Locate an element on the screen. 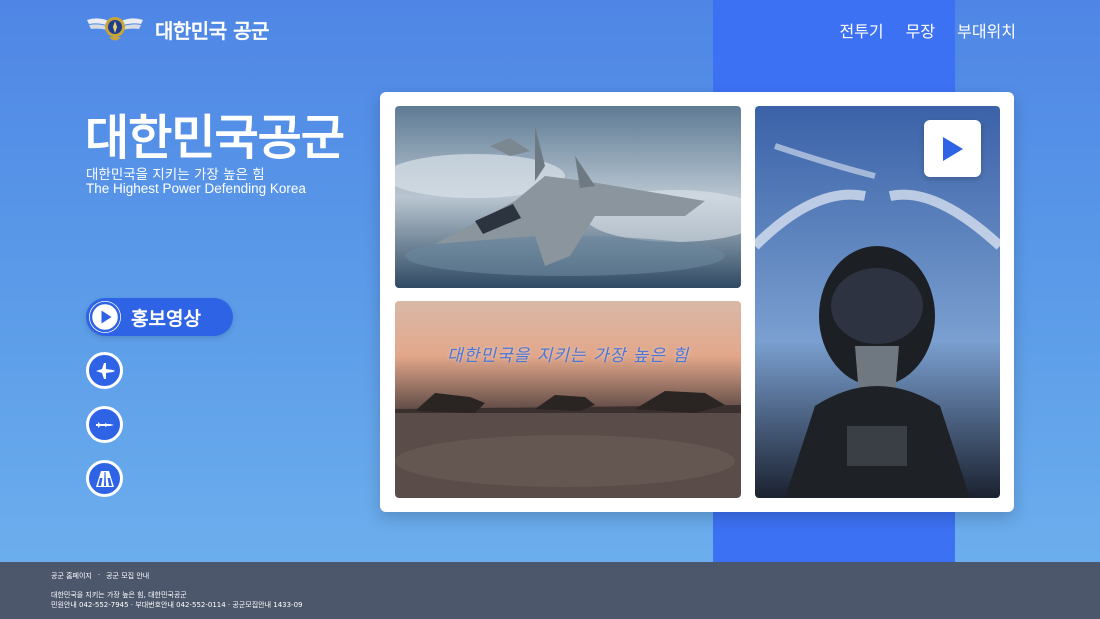 This screenshot has width=1100, height=619. nav-fighter: 전투기 is located at coordinates (861, 30).